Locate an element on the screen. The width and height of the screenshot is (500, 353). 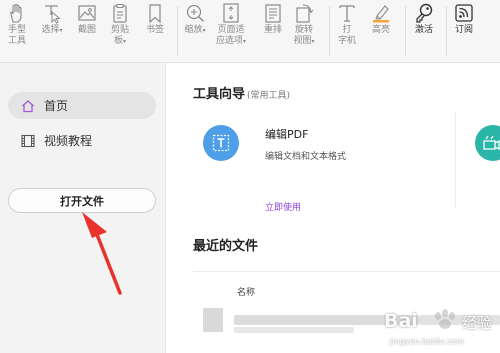
toolbar-rotate-label-2: 视图 is located at coordinates (302, 41).